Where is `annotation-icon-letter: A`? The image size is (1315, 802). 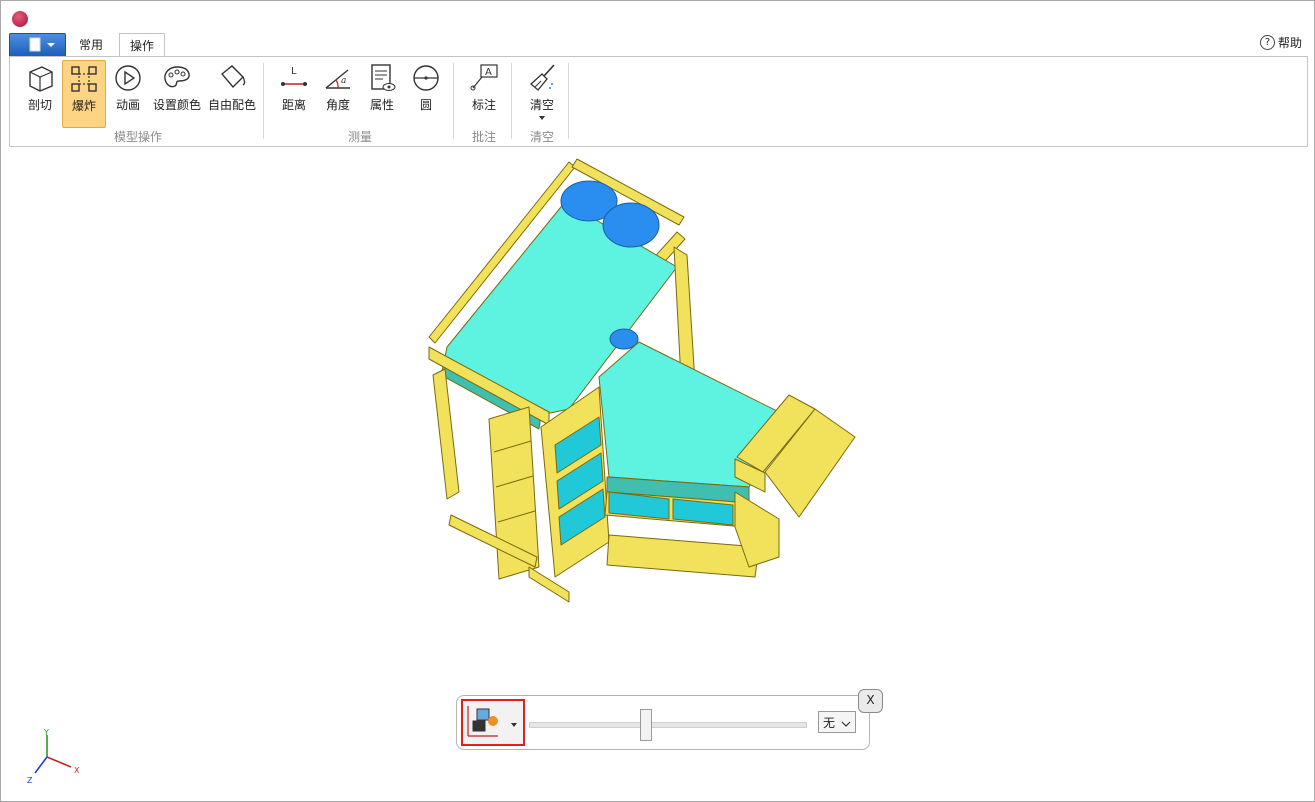 annotation-icon-letter: A is located at coordinates (488, 72).